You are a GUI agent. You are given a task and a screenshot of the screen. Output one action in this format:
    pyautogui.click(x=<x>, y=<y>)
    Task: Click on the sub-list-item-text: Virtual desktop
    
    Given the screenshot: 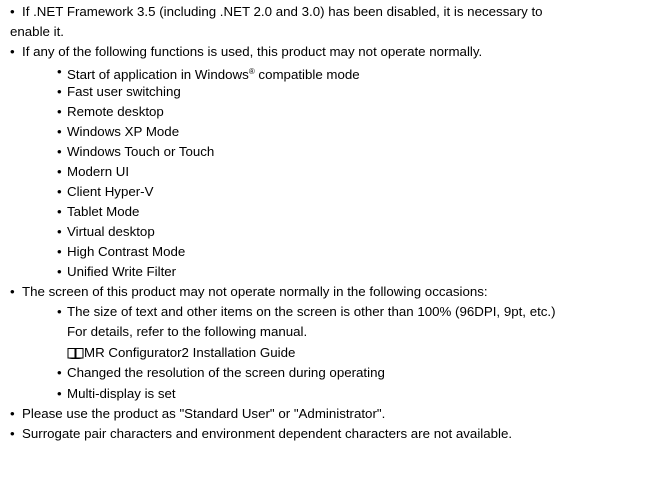 What is the action you would take?
    pyautogui.click(x=111, y=231)
    